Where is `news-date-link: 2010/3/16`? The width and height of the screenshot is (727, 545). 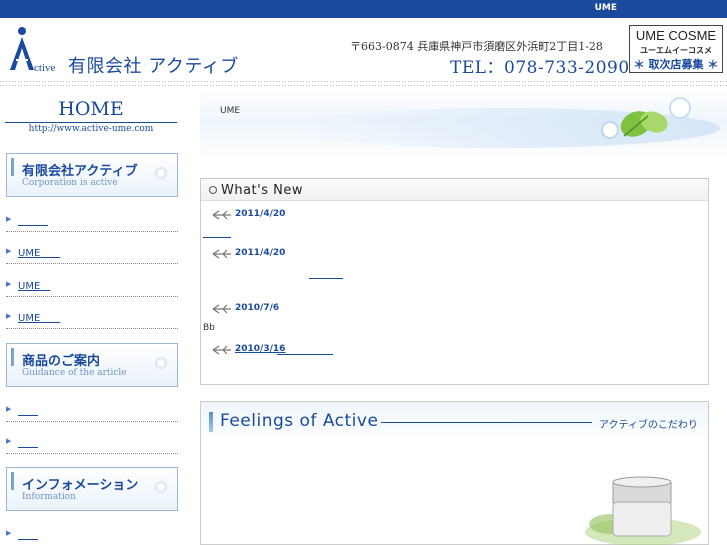 news-date-link: 2010/3/16 is located at coordinates (260, 349).